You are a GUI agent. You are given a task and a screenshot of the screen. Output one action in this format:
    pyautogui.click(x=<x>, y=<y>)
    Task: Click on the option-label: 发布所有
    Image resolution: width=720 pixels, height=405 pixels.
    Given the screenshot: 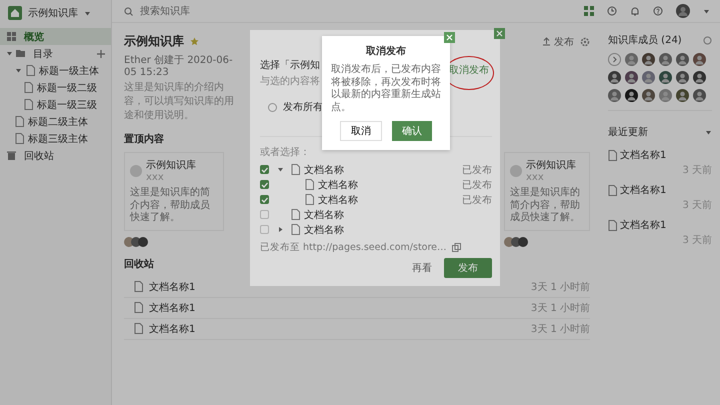 What is the action you would take?
    pyautogui.click(x=303, y=107)
    